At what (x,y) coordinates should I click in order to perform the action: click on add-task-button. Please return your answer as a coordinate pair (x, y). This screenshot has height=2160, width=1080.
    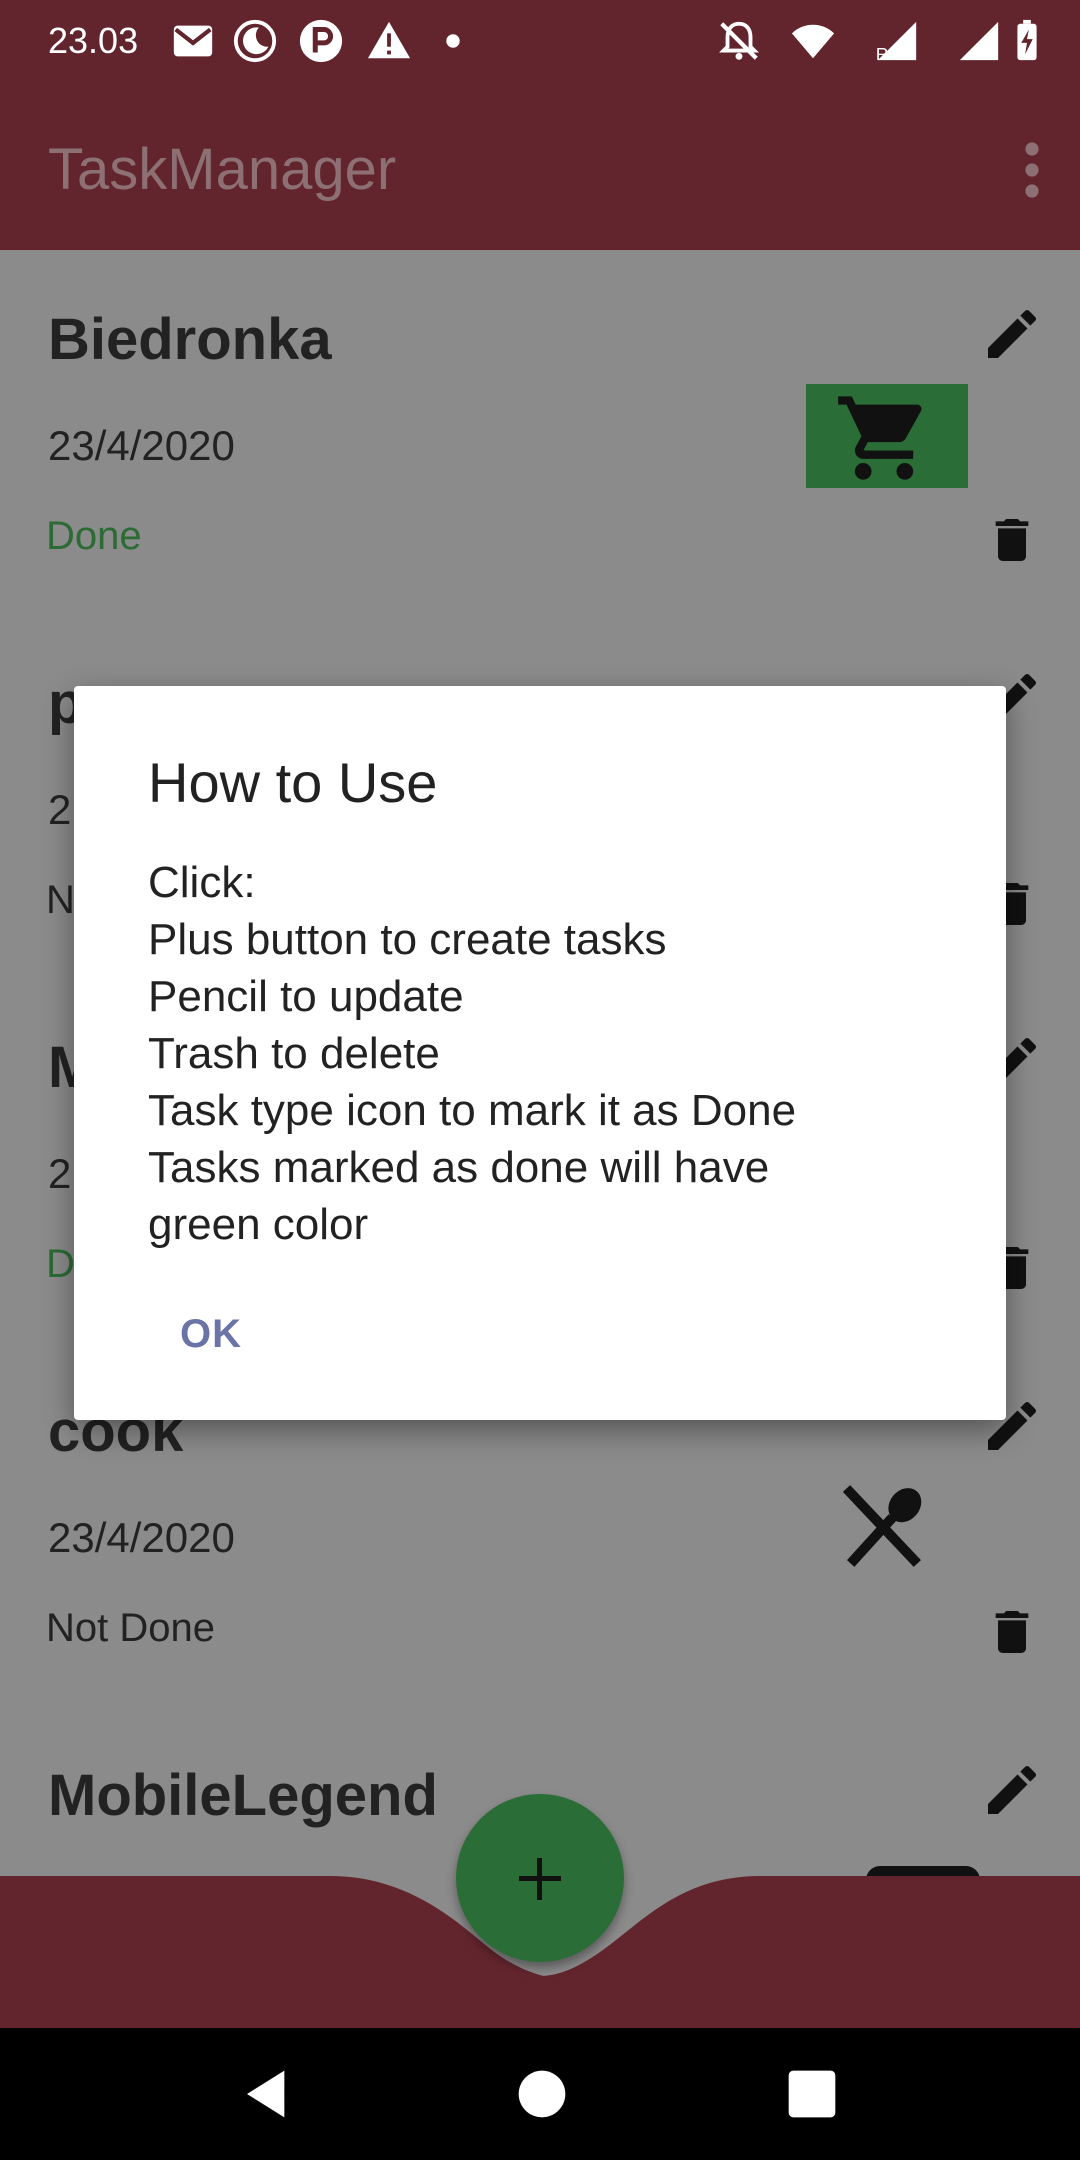
    Looking at the image, I should click on (540, 1878).